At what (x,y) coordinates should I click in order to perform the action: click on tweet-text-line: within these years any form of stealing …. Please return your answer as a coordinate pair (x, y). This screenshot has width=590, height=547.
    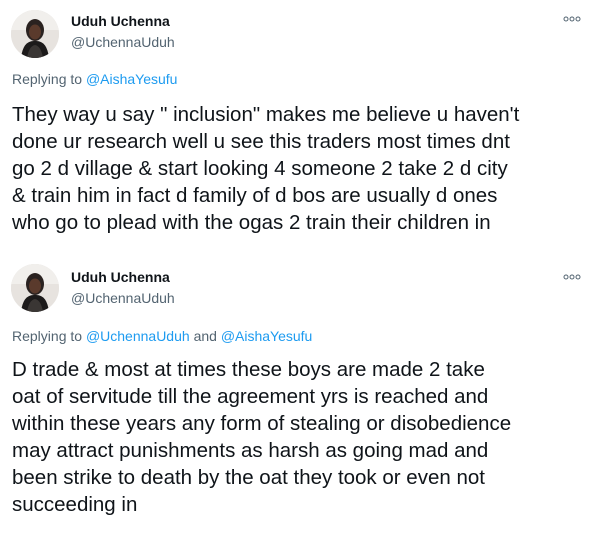
    Looking at the image, I should click on (262, 423).